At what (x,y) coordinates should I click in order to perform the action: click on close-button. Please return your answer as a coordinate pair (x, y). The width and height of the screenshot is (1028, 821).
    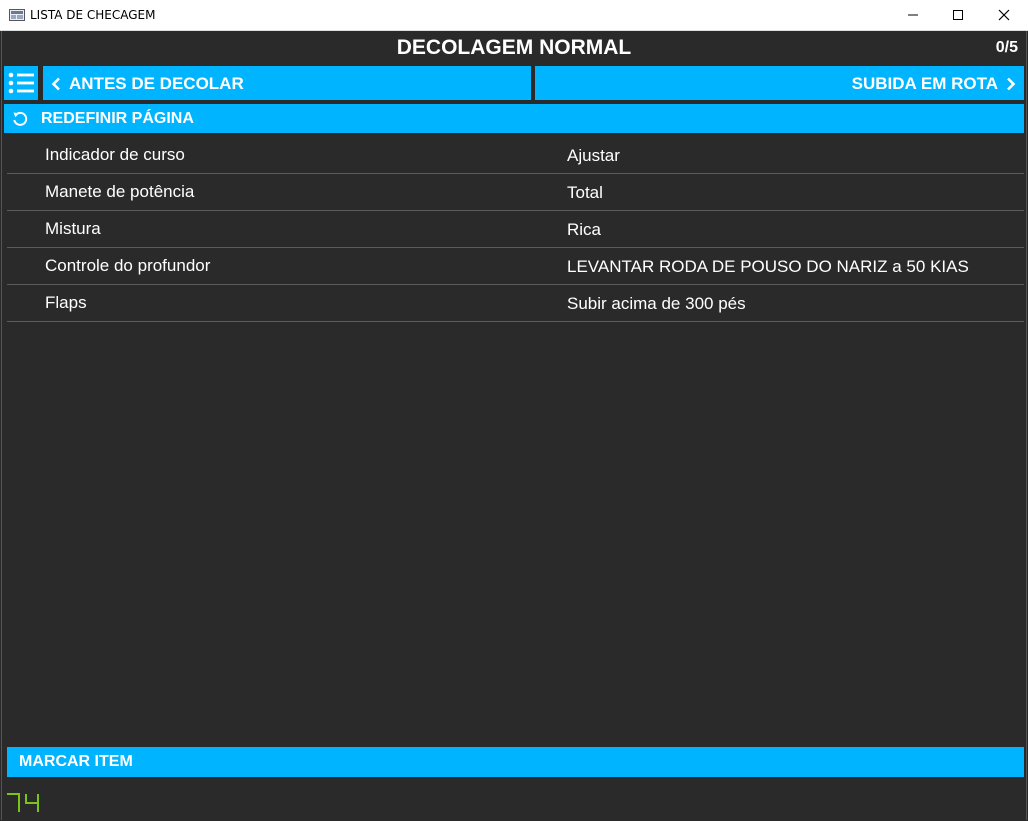
    Looking at the image, I should click on (1004, 15).